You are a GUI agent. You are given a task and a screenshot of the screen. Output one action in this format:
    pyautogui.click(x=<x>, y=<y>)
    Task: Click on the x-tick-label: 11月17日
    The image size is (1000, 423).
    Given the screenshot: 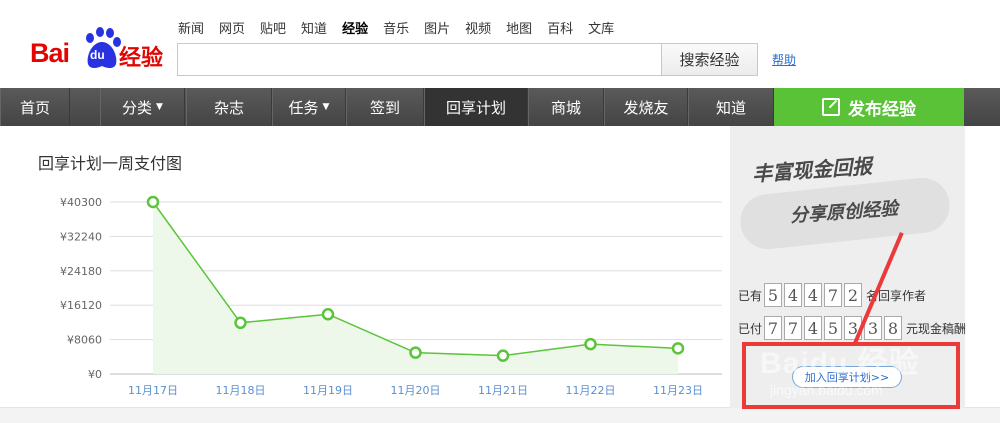 What is the action you would take?
    pyautogui.click(x=153, y=390)
    